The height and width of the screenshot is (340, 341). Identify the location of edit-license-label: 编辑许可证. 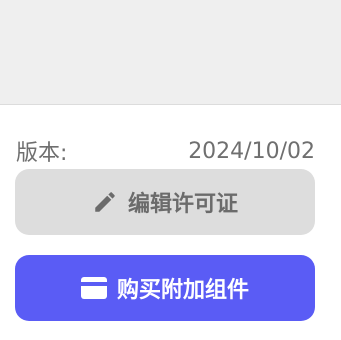
(182, 204).